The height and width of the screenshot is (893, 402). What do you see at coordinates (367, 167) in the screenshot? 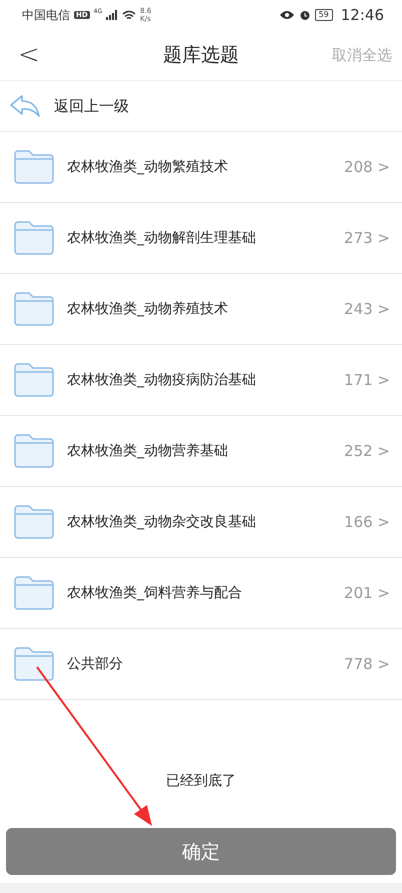
I see `question-count: 208 >` at bounding box center [367, 167].